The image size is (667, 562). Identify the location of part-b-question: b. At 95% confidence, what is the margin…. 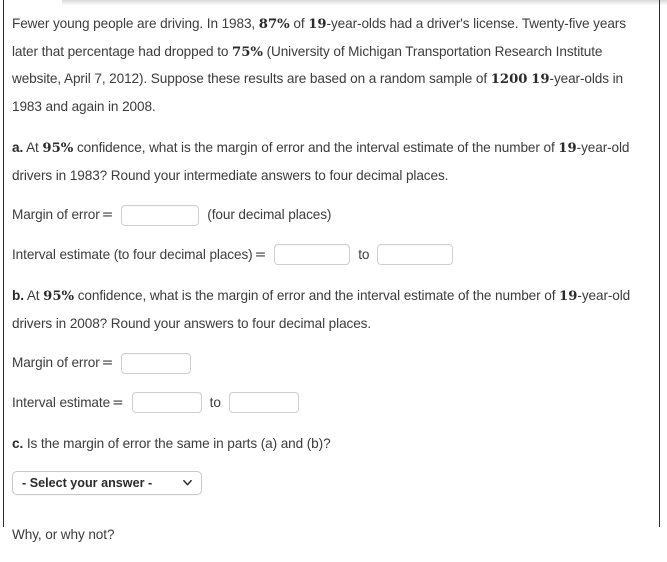
(332, 302).